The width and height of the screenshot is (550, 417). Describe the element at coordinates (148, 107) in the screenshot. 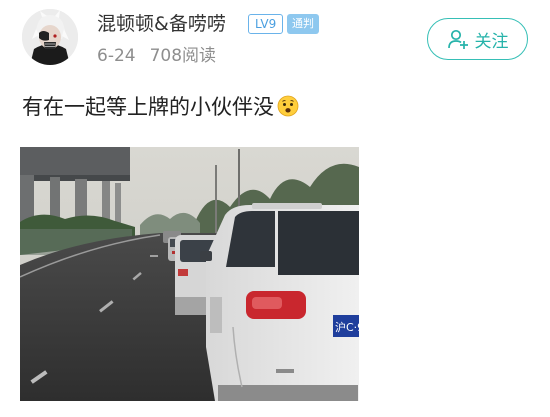

I see `post-text: 有在一起等上牌的小伙伴没` at that location.